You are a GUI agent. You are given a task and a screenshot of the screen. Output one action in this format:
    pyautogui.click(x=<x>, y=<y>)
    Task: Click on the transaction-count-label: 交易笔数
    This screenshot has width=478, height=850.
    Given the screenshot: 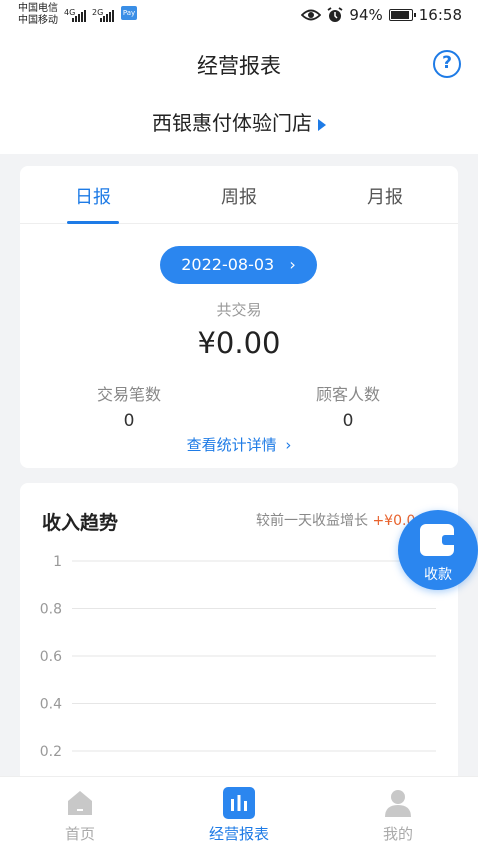 What is the action you would take?
    pyautogui.click(x=128, y=394)
    